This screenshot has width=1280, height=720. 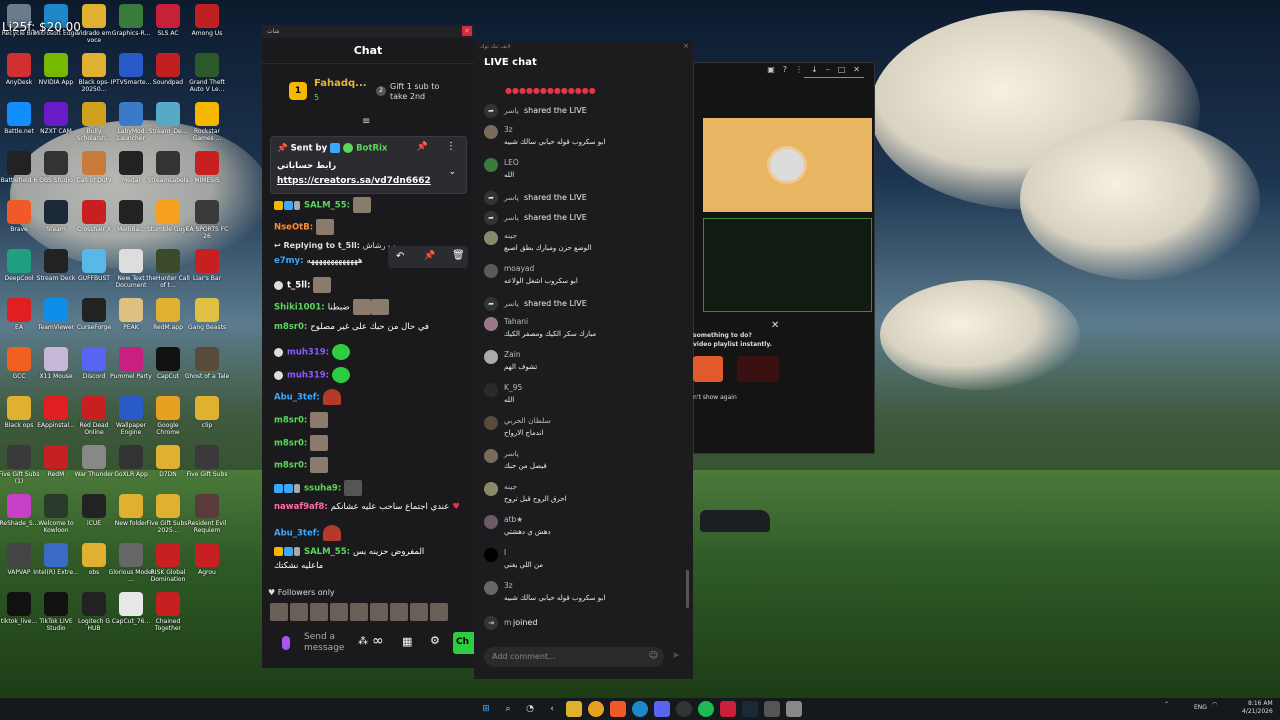 I want to click on search-icon: ⌕, so click(x=508, y=709).